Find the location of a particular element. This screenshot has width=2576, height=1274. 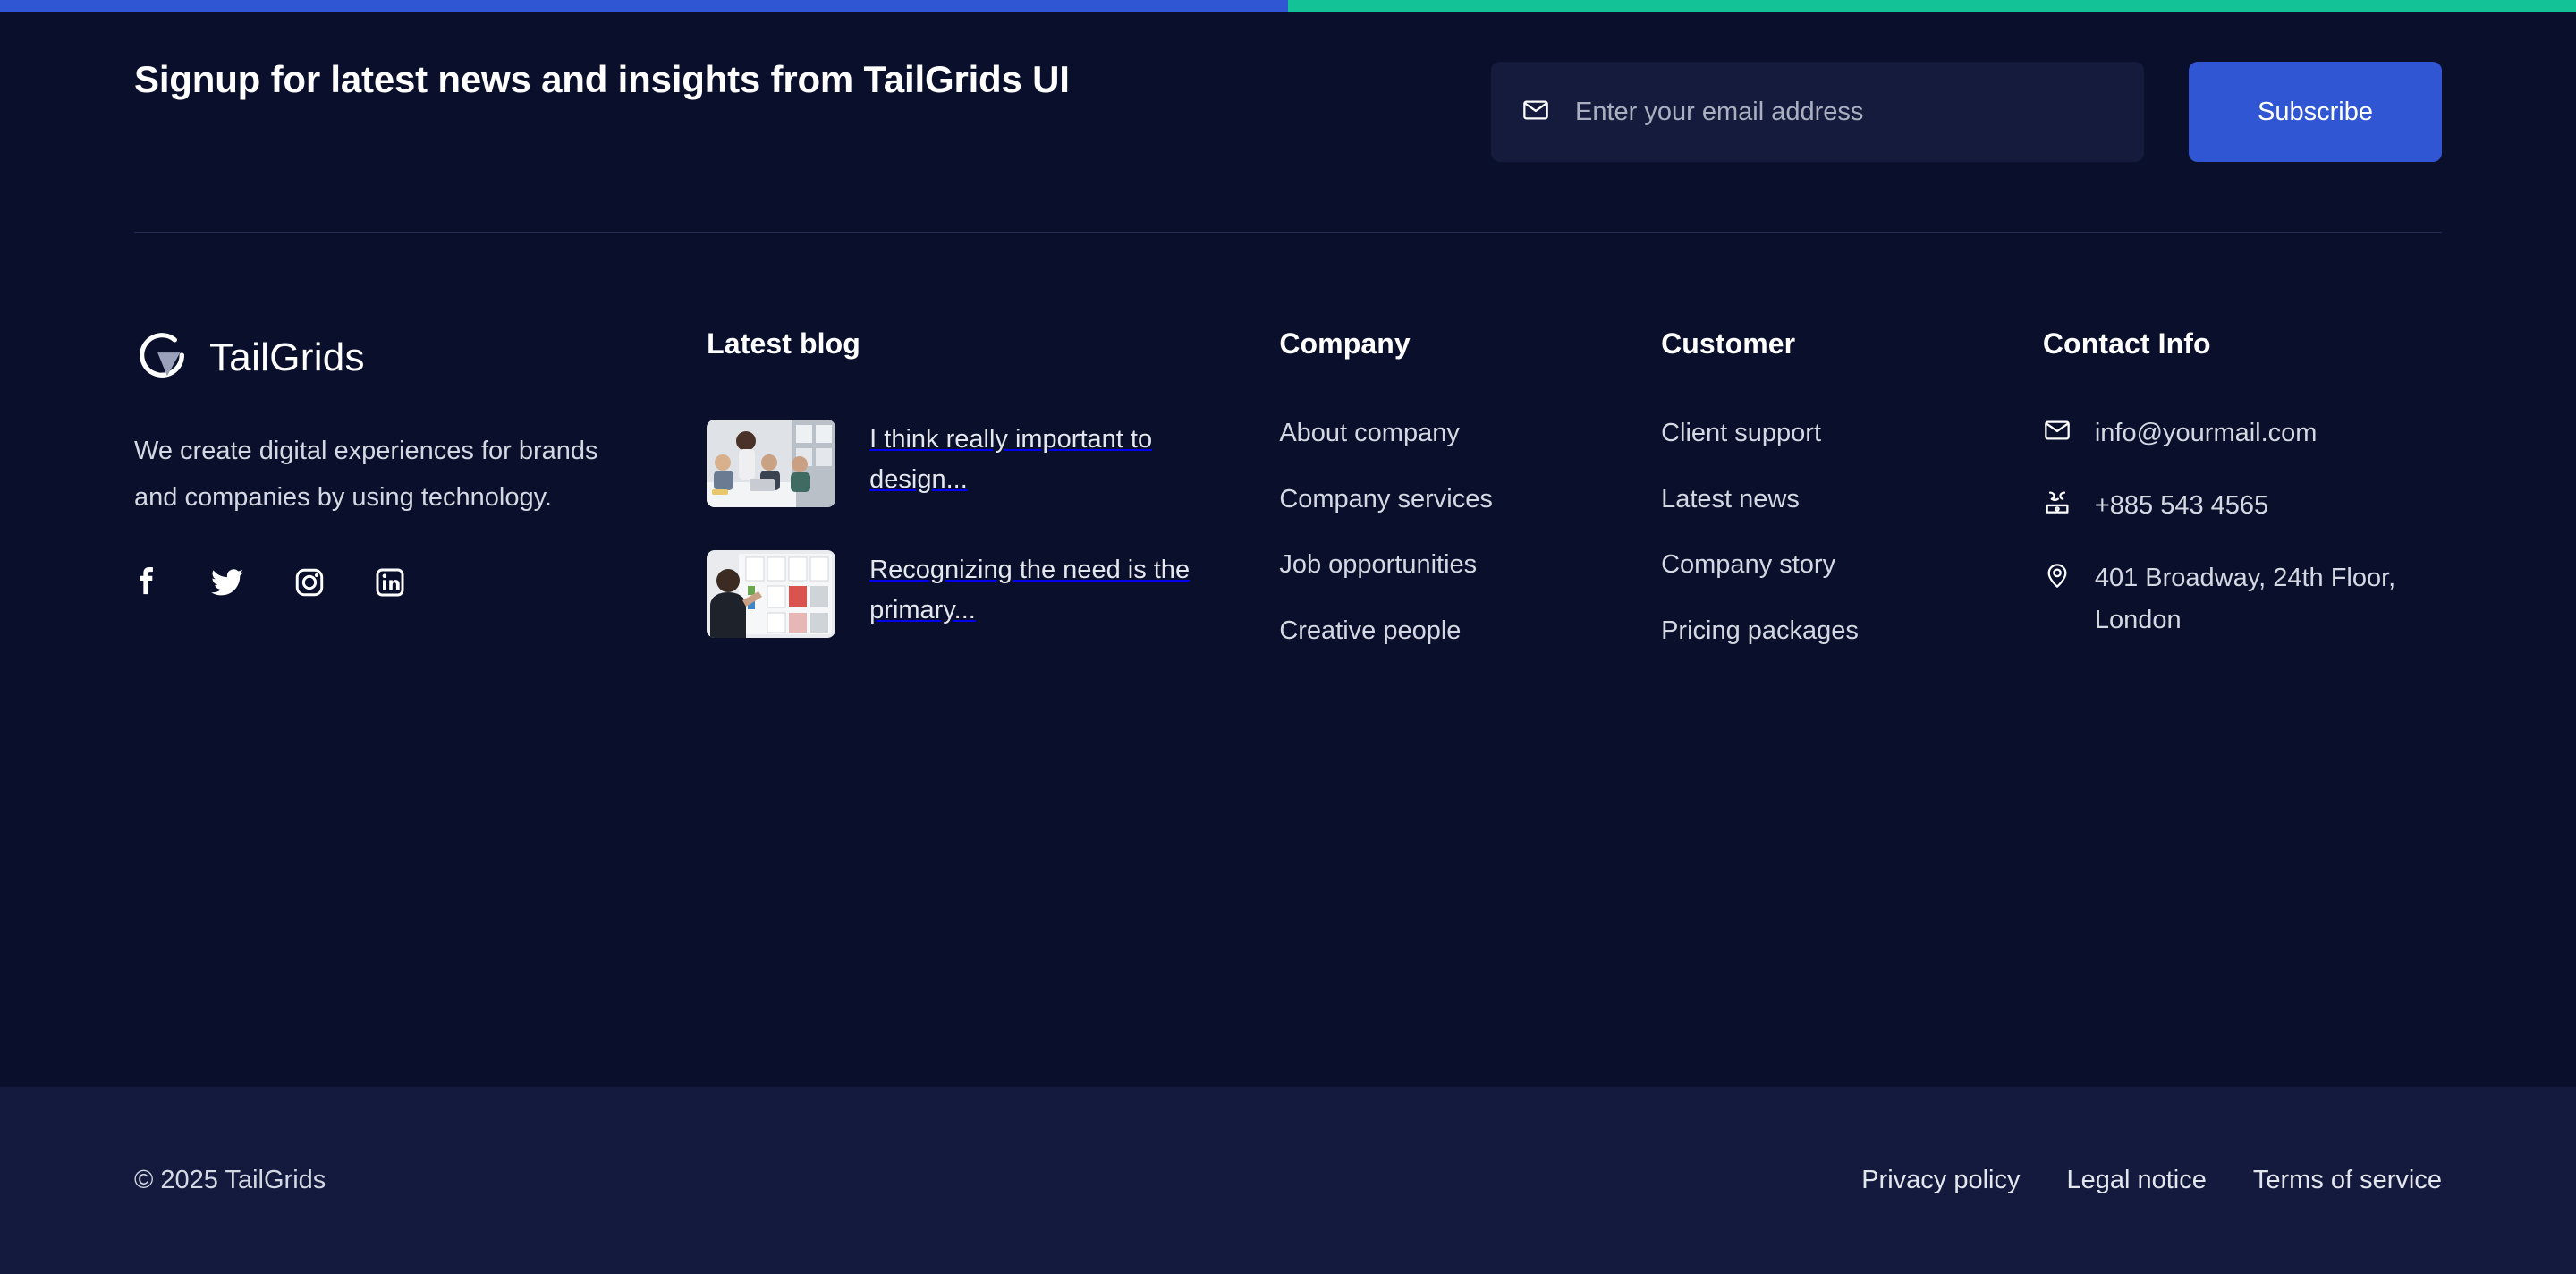

instagram-icon is located at coordinates (309, 584).